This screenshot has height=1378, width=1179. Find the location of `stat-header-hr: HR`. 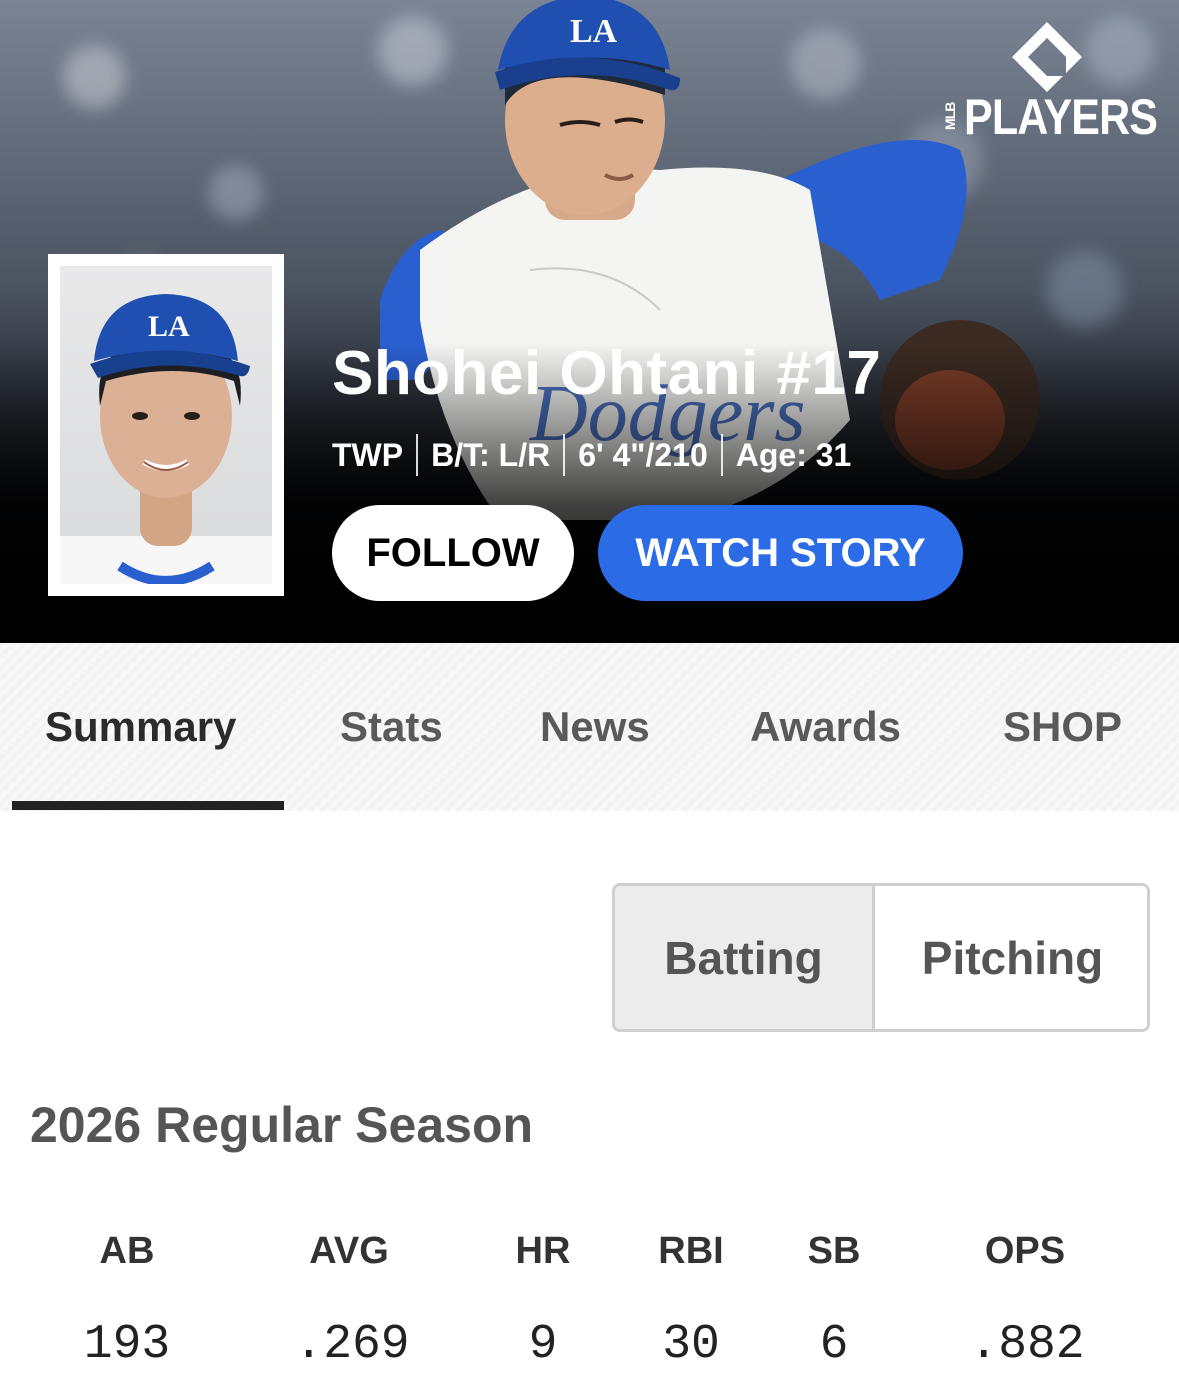

stat-header-hr: HR is located at coordinates (543, 1251).